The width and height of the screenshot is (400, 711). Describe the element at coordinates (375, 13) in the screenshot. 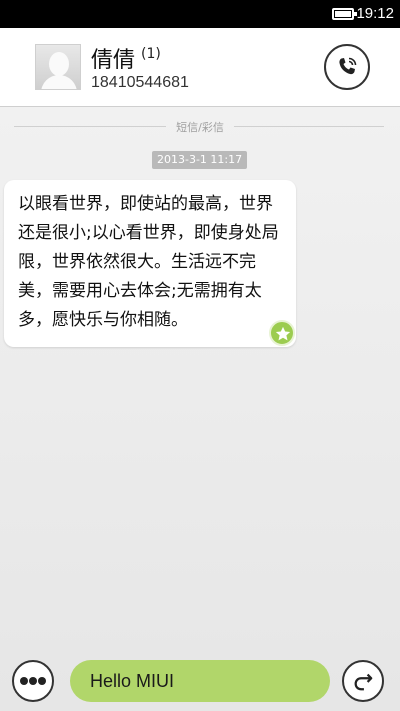

I see `status-time: 19:12` at that location.